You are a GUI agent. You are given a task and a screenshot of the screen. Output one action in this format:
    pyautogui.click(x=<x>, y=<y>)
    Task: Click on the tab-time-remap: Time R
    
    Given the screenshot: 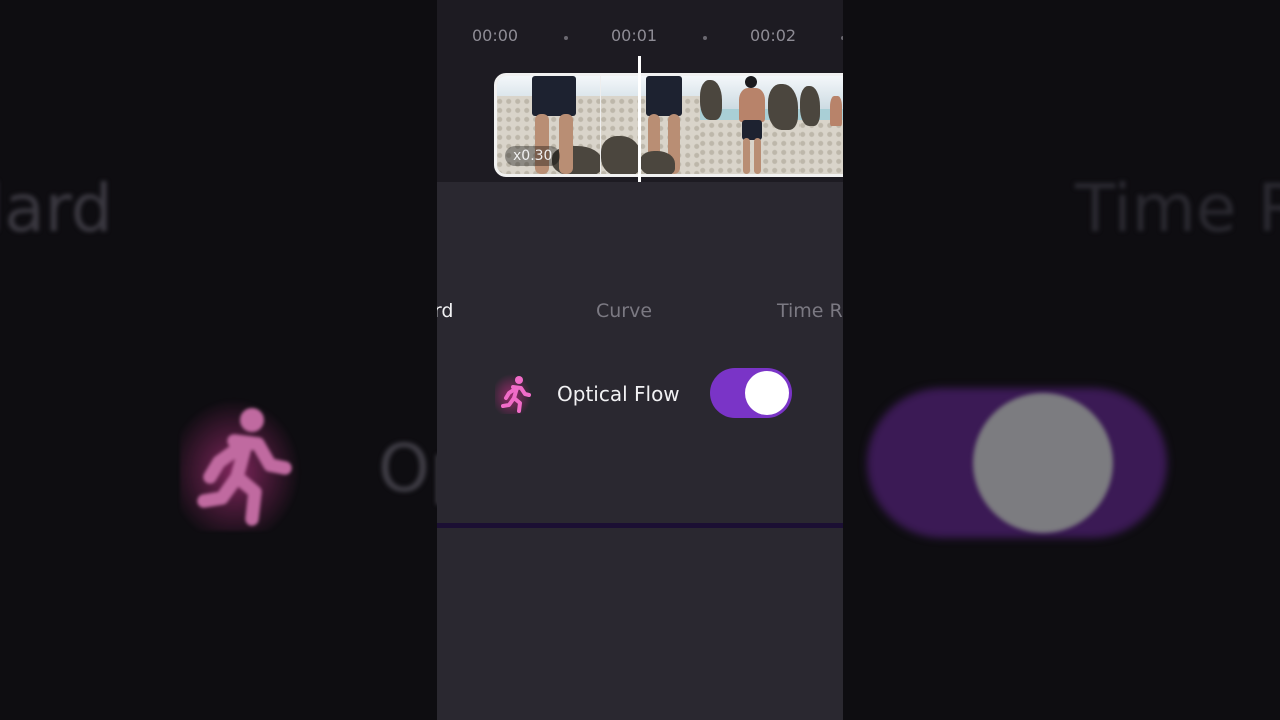 What is the action you would take?
    pyautogui.click(x=810, y=311)
    